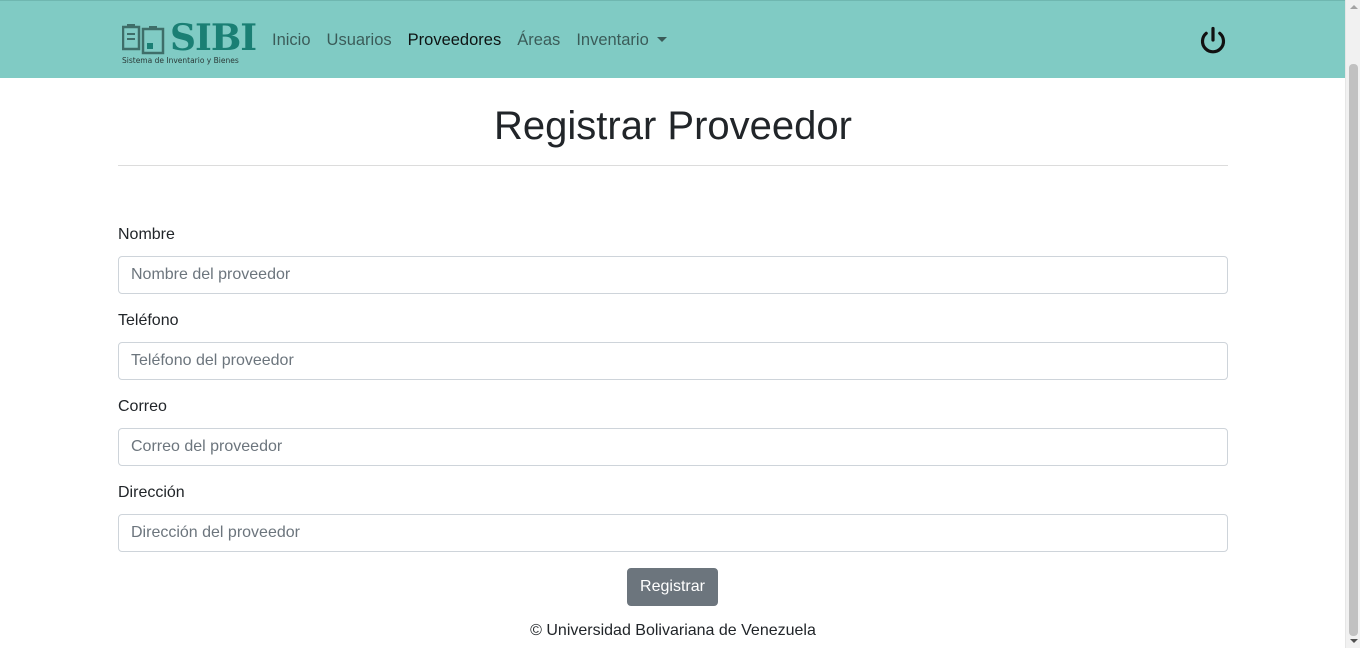 Image resolution: width=1360 pixels, height=648 pixels. I want to click on nombre-label: Nombre, so click(146, 234).